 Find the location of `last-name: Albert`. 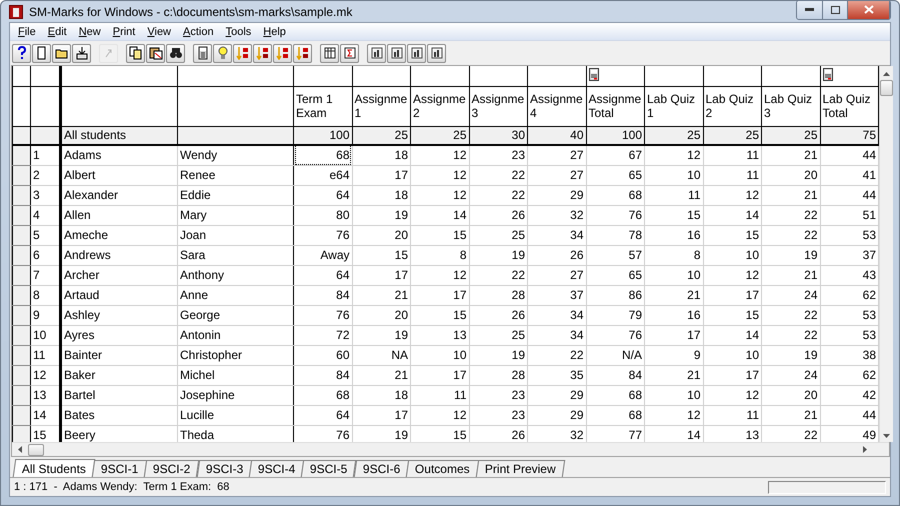

last-name: Albert is located at coordinates (80, 175).